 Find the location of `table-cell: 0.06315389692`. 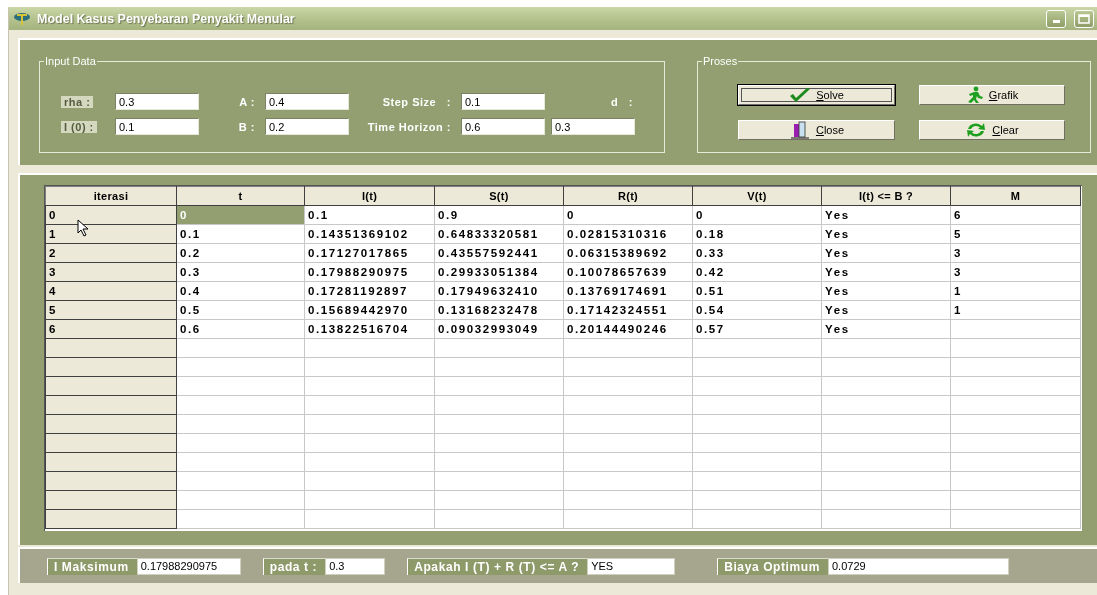

table-cell: 0.06315389692 is located at coordinates (628, 253).